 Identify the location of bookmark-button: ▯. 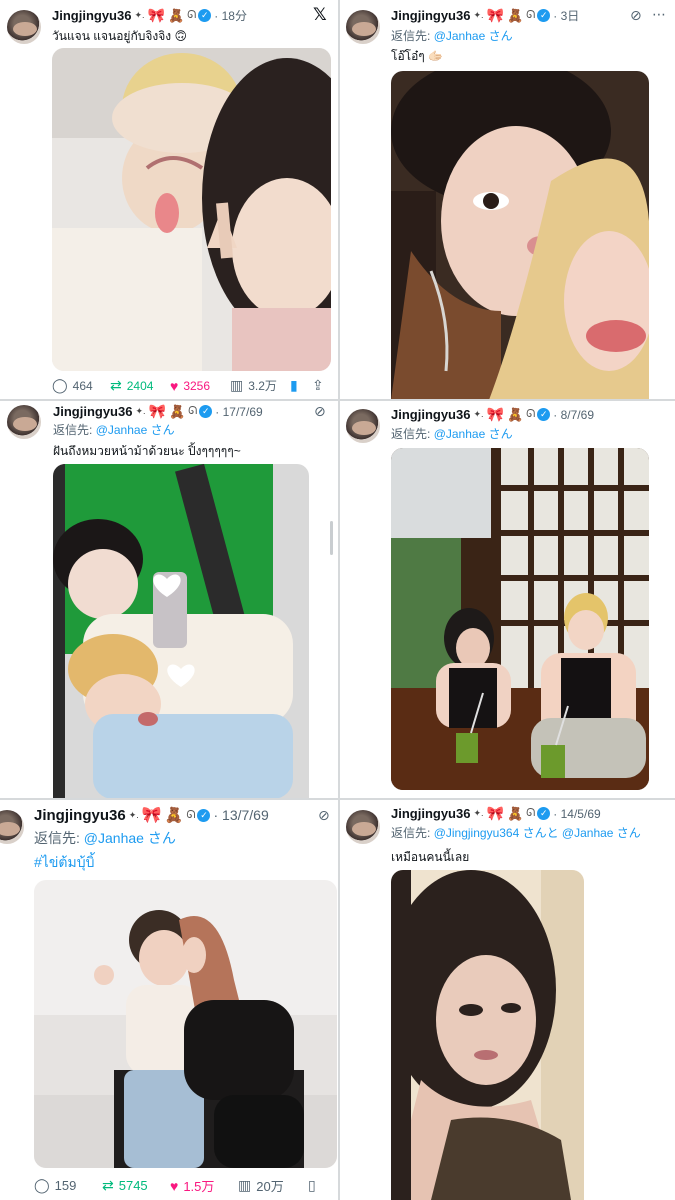
(312, 1185).